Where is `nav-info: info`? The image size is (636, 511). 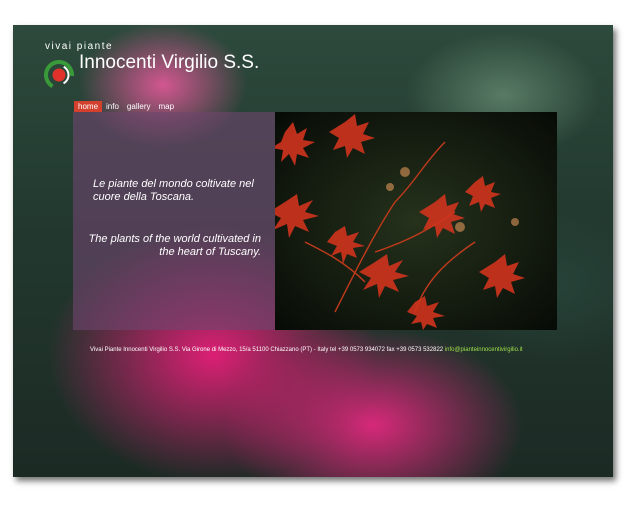
nav-info: info is located at coordinates (112, 106).